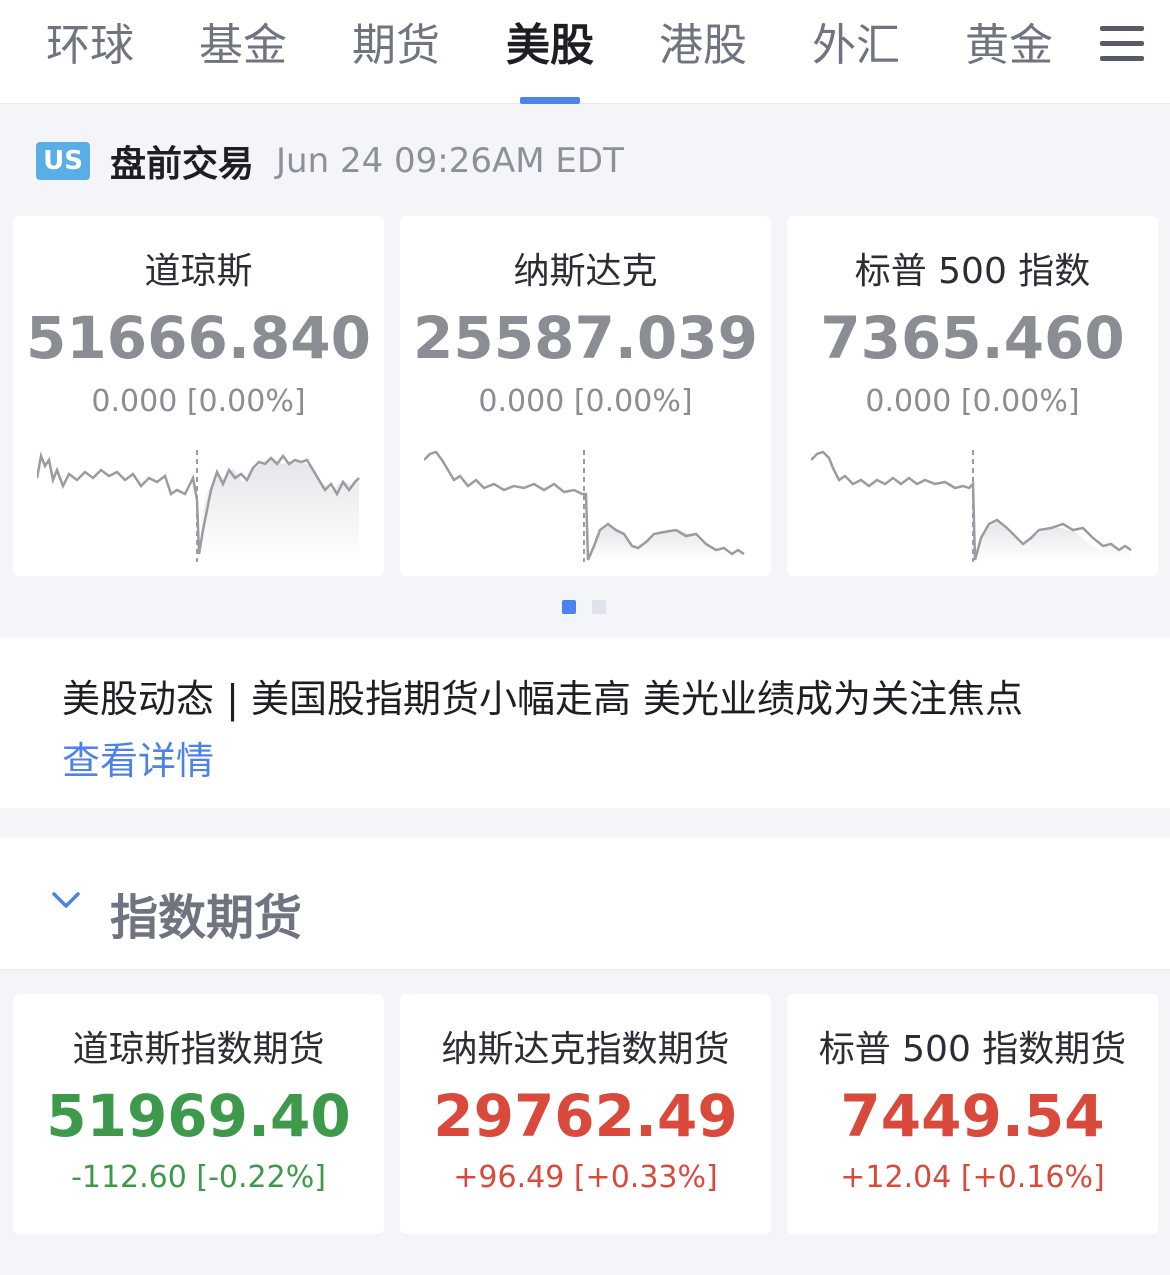  I want to click on active-tab-indicator, so click(550, 100).